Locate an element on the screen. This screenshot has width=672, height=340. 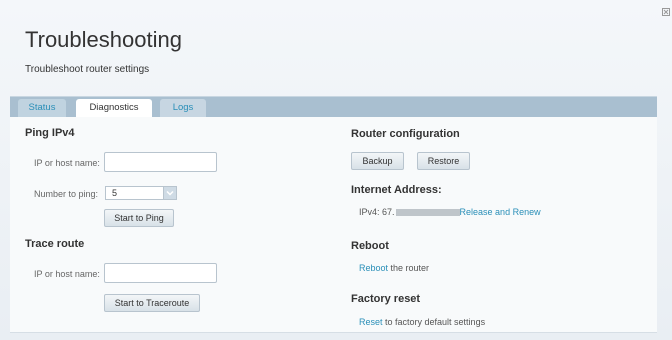
start-traceroute-button: Start to Traceroute is located at coordinates (152, 303).